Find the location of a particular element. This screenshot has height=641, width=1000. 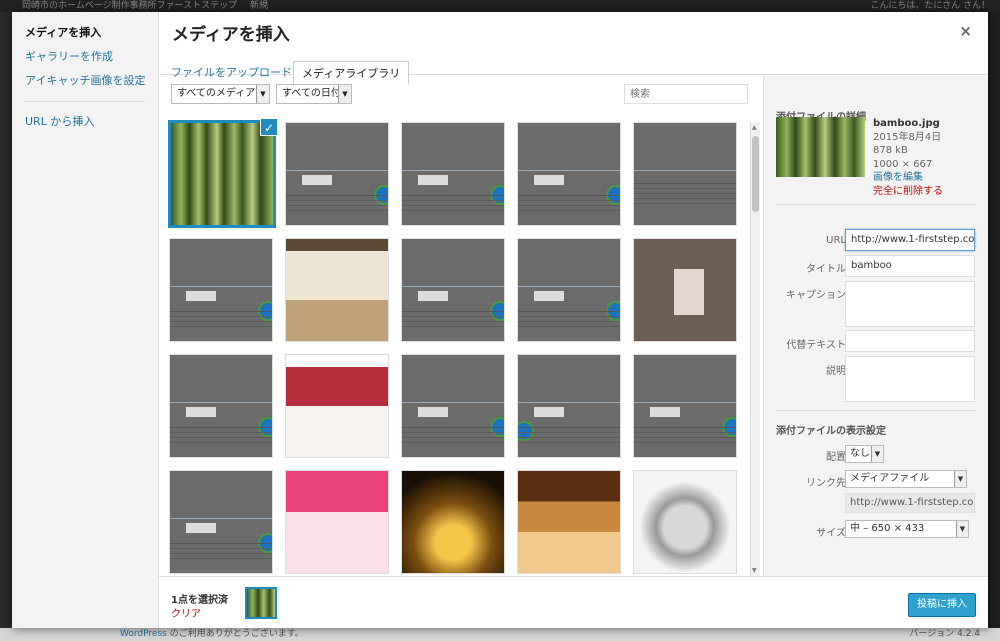

selection-count: 1点を選択済 is located at coordinates (199, 600).